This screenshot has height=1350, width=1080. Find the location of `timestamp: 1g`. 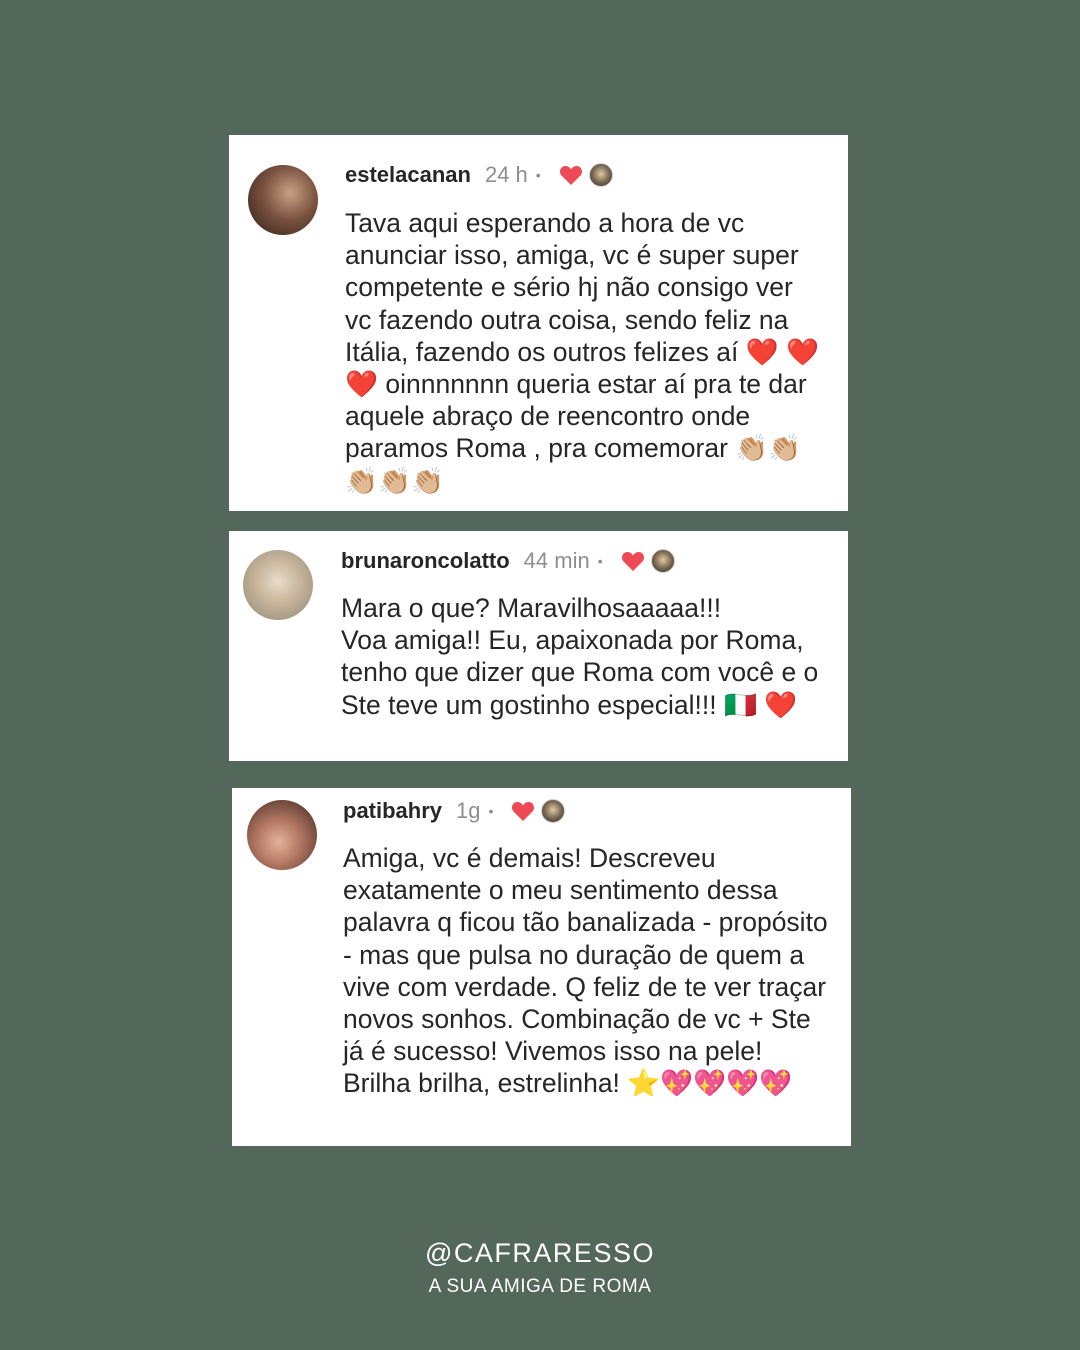

timestamp: 1g is located at coordinates (468, 810).